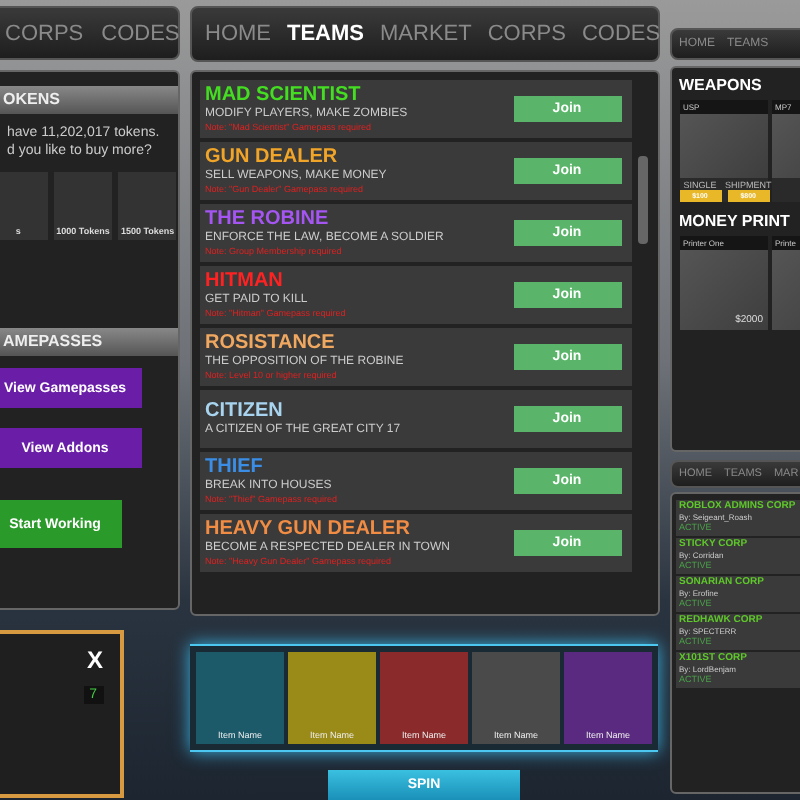 This screenshot has height=800, width=800. What do you see at coordinates (268, 219) in the screenshot?
I see `team-name: THE ROBINE` at bounding box center [268, 219].